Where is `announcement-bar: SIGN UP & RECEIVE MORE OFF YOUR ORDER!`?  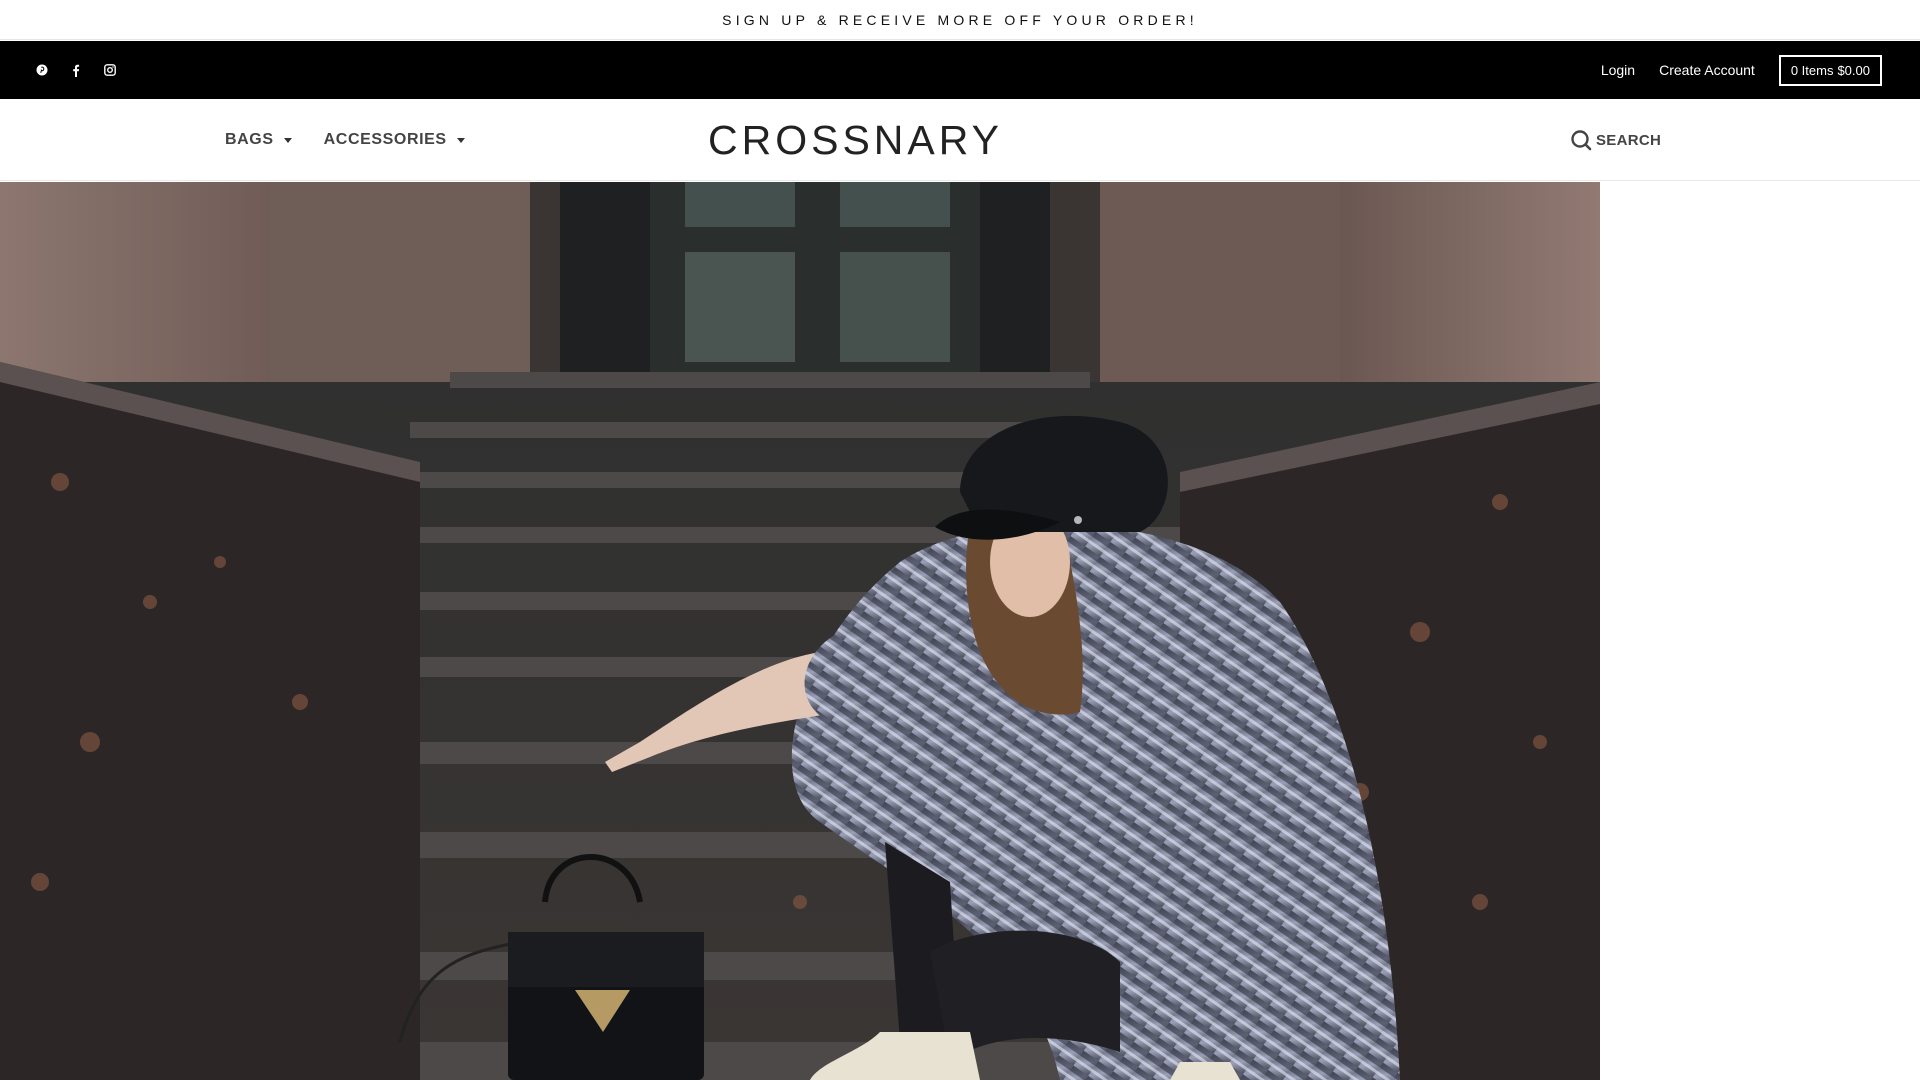
announcement-bar: SIGN UP & RECEIVE MORE OFF YOUR ORDER! is located at coordinates (960, 20).